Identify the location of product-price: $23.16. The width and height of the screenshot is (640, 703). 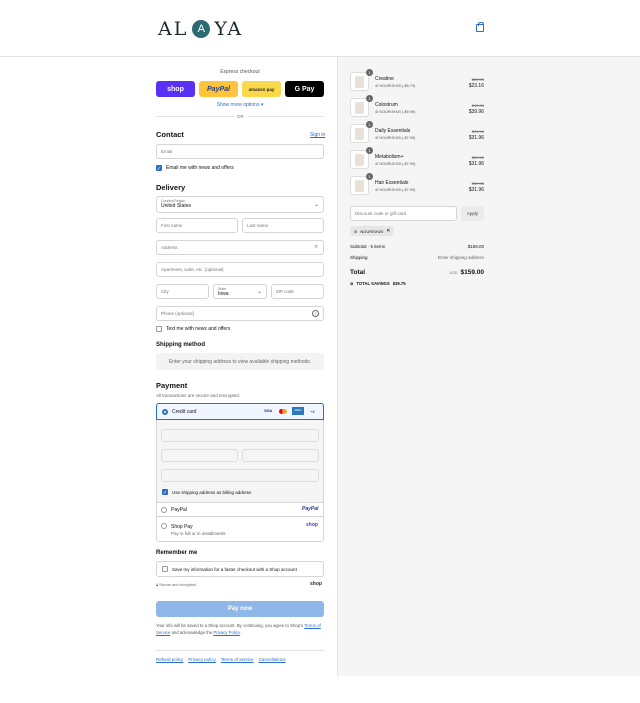
(476, 86).